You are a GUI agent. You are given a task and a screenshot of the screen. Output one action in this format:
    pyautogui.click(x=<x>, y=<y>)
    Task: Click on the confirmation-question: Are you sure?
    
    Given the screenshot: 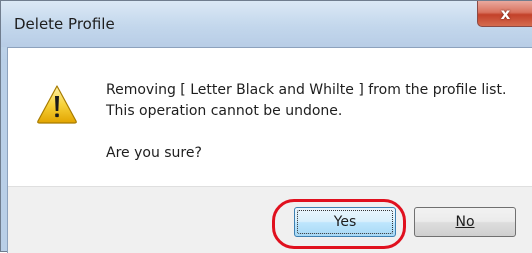 What is the action you would take?
    pyautogui.click(x=154, y=153)
    